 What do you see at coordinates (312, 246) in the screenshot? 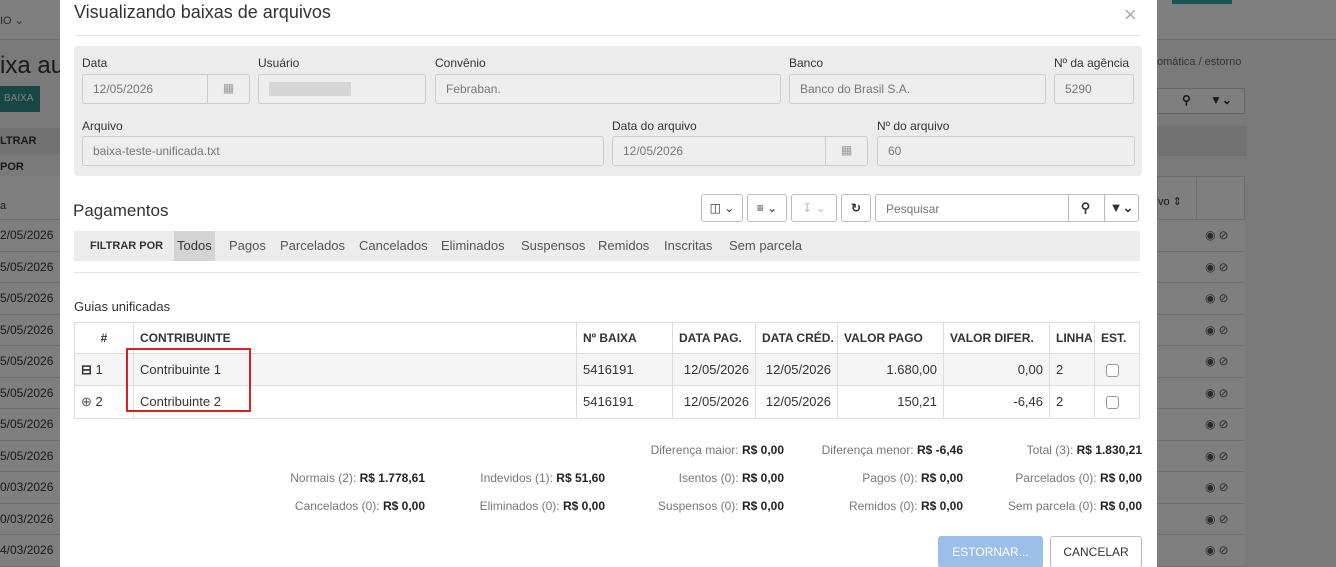
I see `filter-parcelados: Parcelados` at bounding box center [312, 246].